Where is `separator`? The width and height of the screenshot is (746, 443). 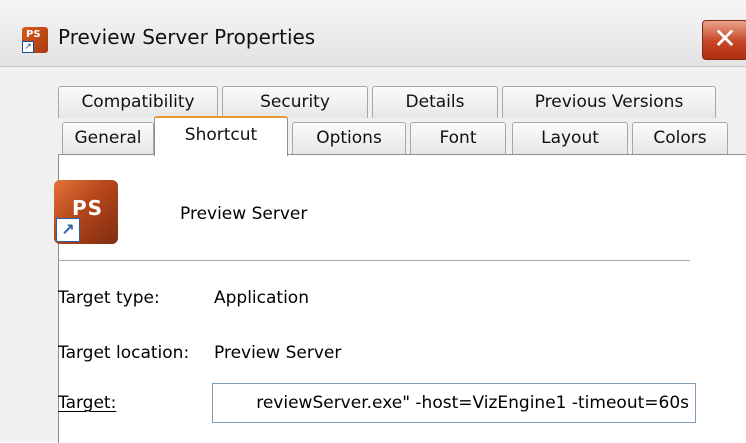 separator is located at coordinates (374, 260).